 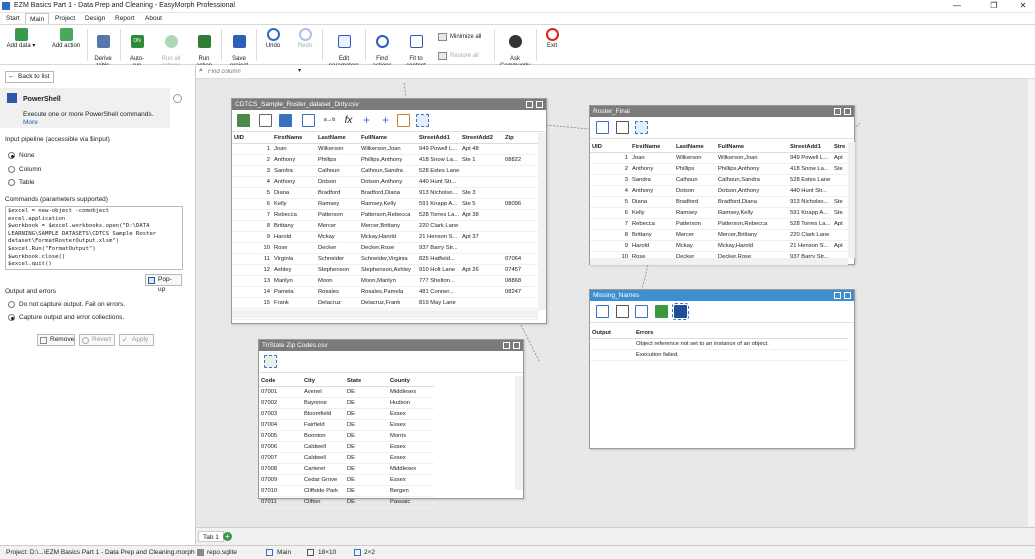 What do you see at coordinates (177, 98) in the screenshot?
I see `action-settings-icon` at bounding box center [177, 98].